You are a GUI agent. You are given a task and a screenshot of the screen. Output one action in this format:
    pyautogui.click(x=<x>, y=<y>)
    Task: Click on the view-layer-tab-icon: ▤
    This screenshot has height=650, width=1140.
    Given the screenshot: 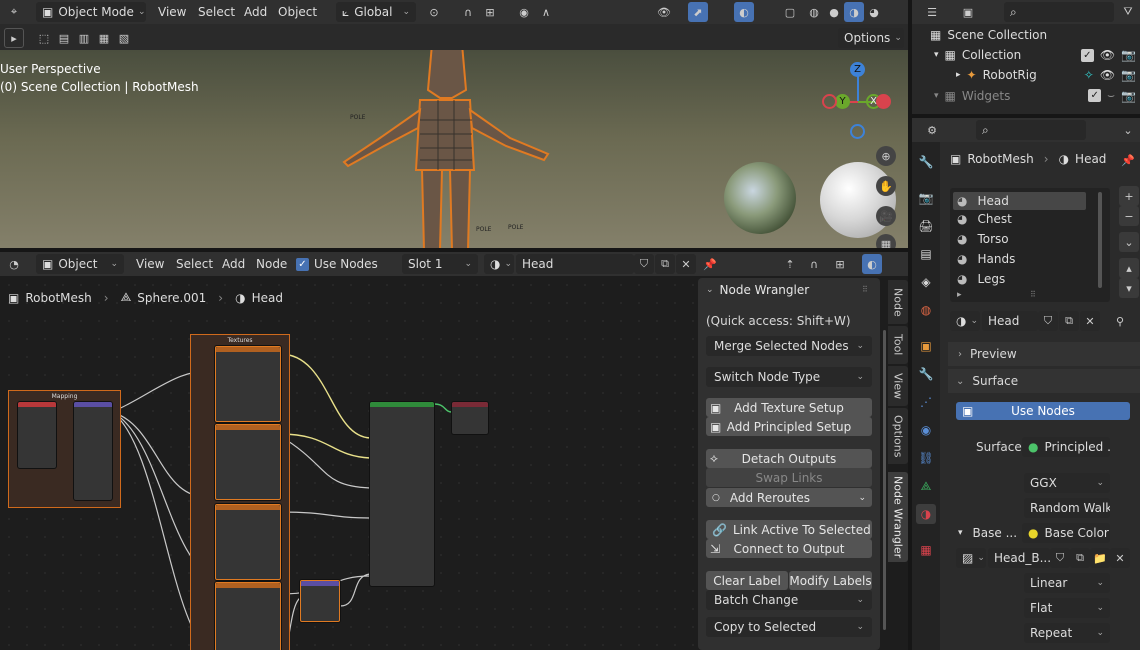 What is the action you would take?
    pyautogui.click(x=926, y=254)
    